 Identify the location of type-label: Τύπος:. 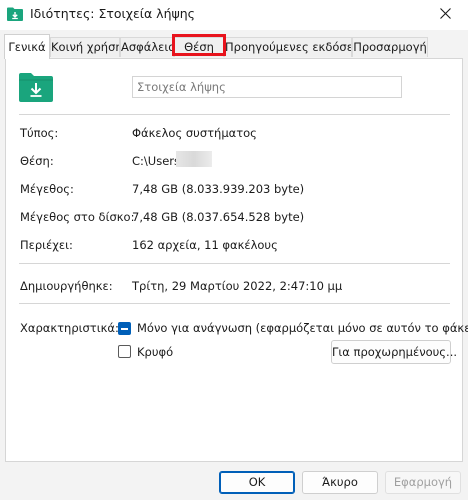
(39, 133).